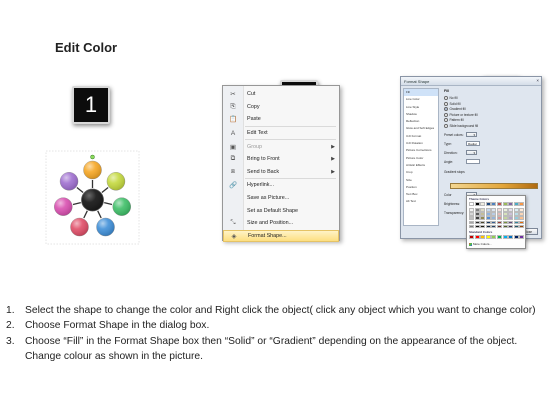 Image resolution: width=560 pixels, height=420 pixels. What do you see at coordinates (281, 94) in the screenshot?
I see `menu-item-cut: ✂ Cut` at bounding box center [281, 94].